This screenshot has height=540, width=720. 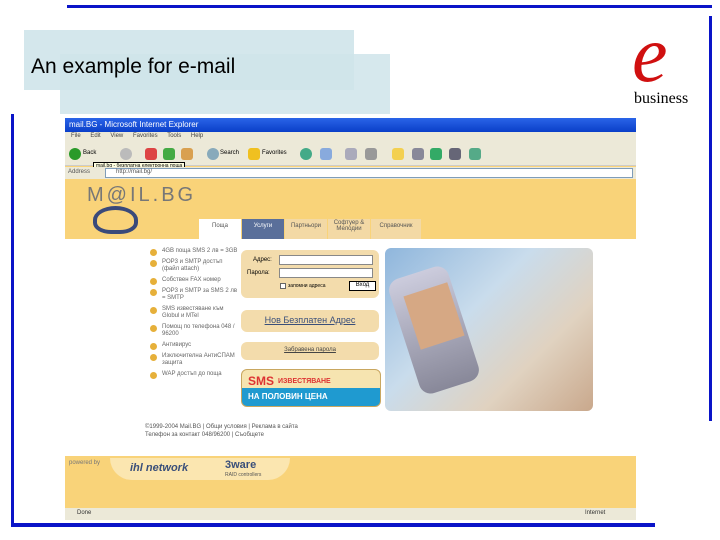 I want to click on menu-edit: Edit, so click(x=95, y=136).